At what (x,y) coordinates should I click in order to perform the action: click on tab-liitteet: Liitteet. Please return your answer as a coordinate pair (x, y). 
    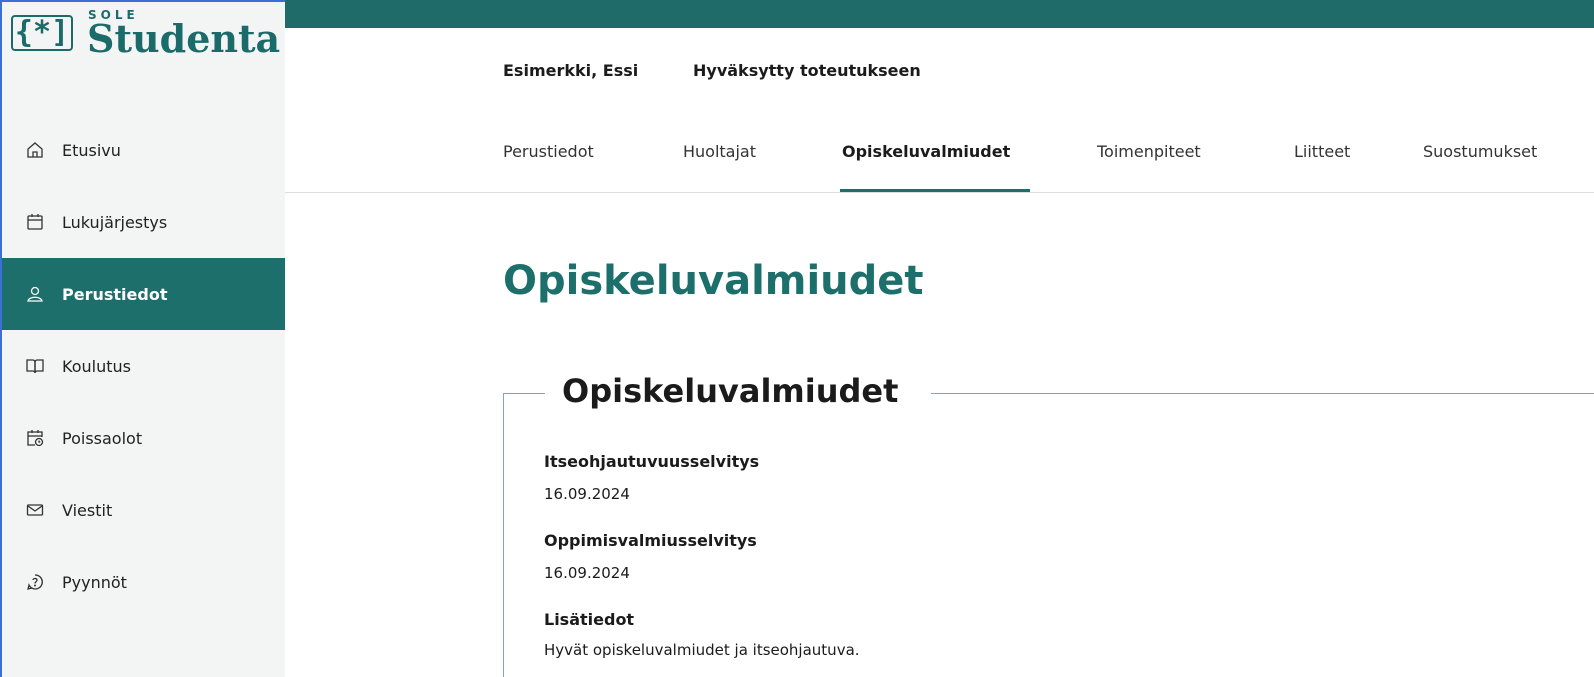
    Looking at the image, I should click on (1322, 151).